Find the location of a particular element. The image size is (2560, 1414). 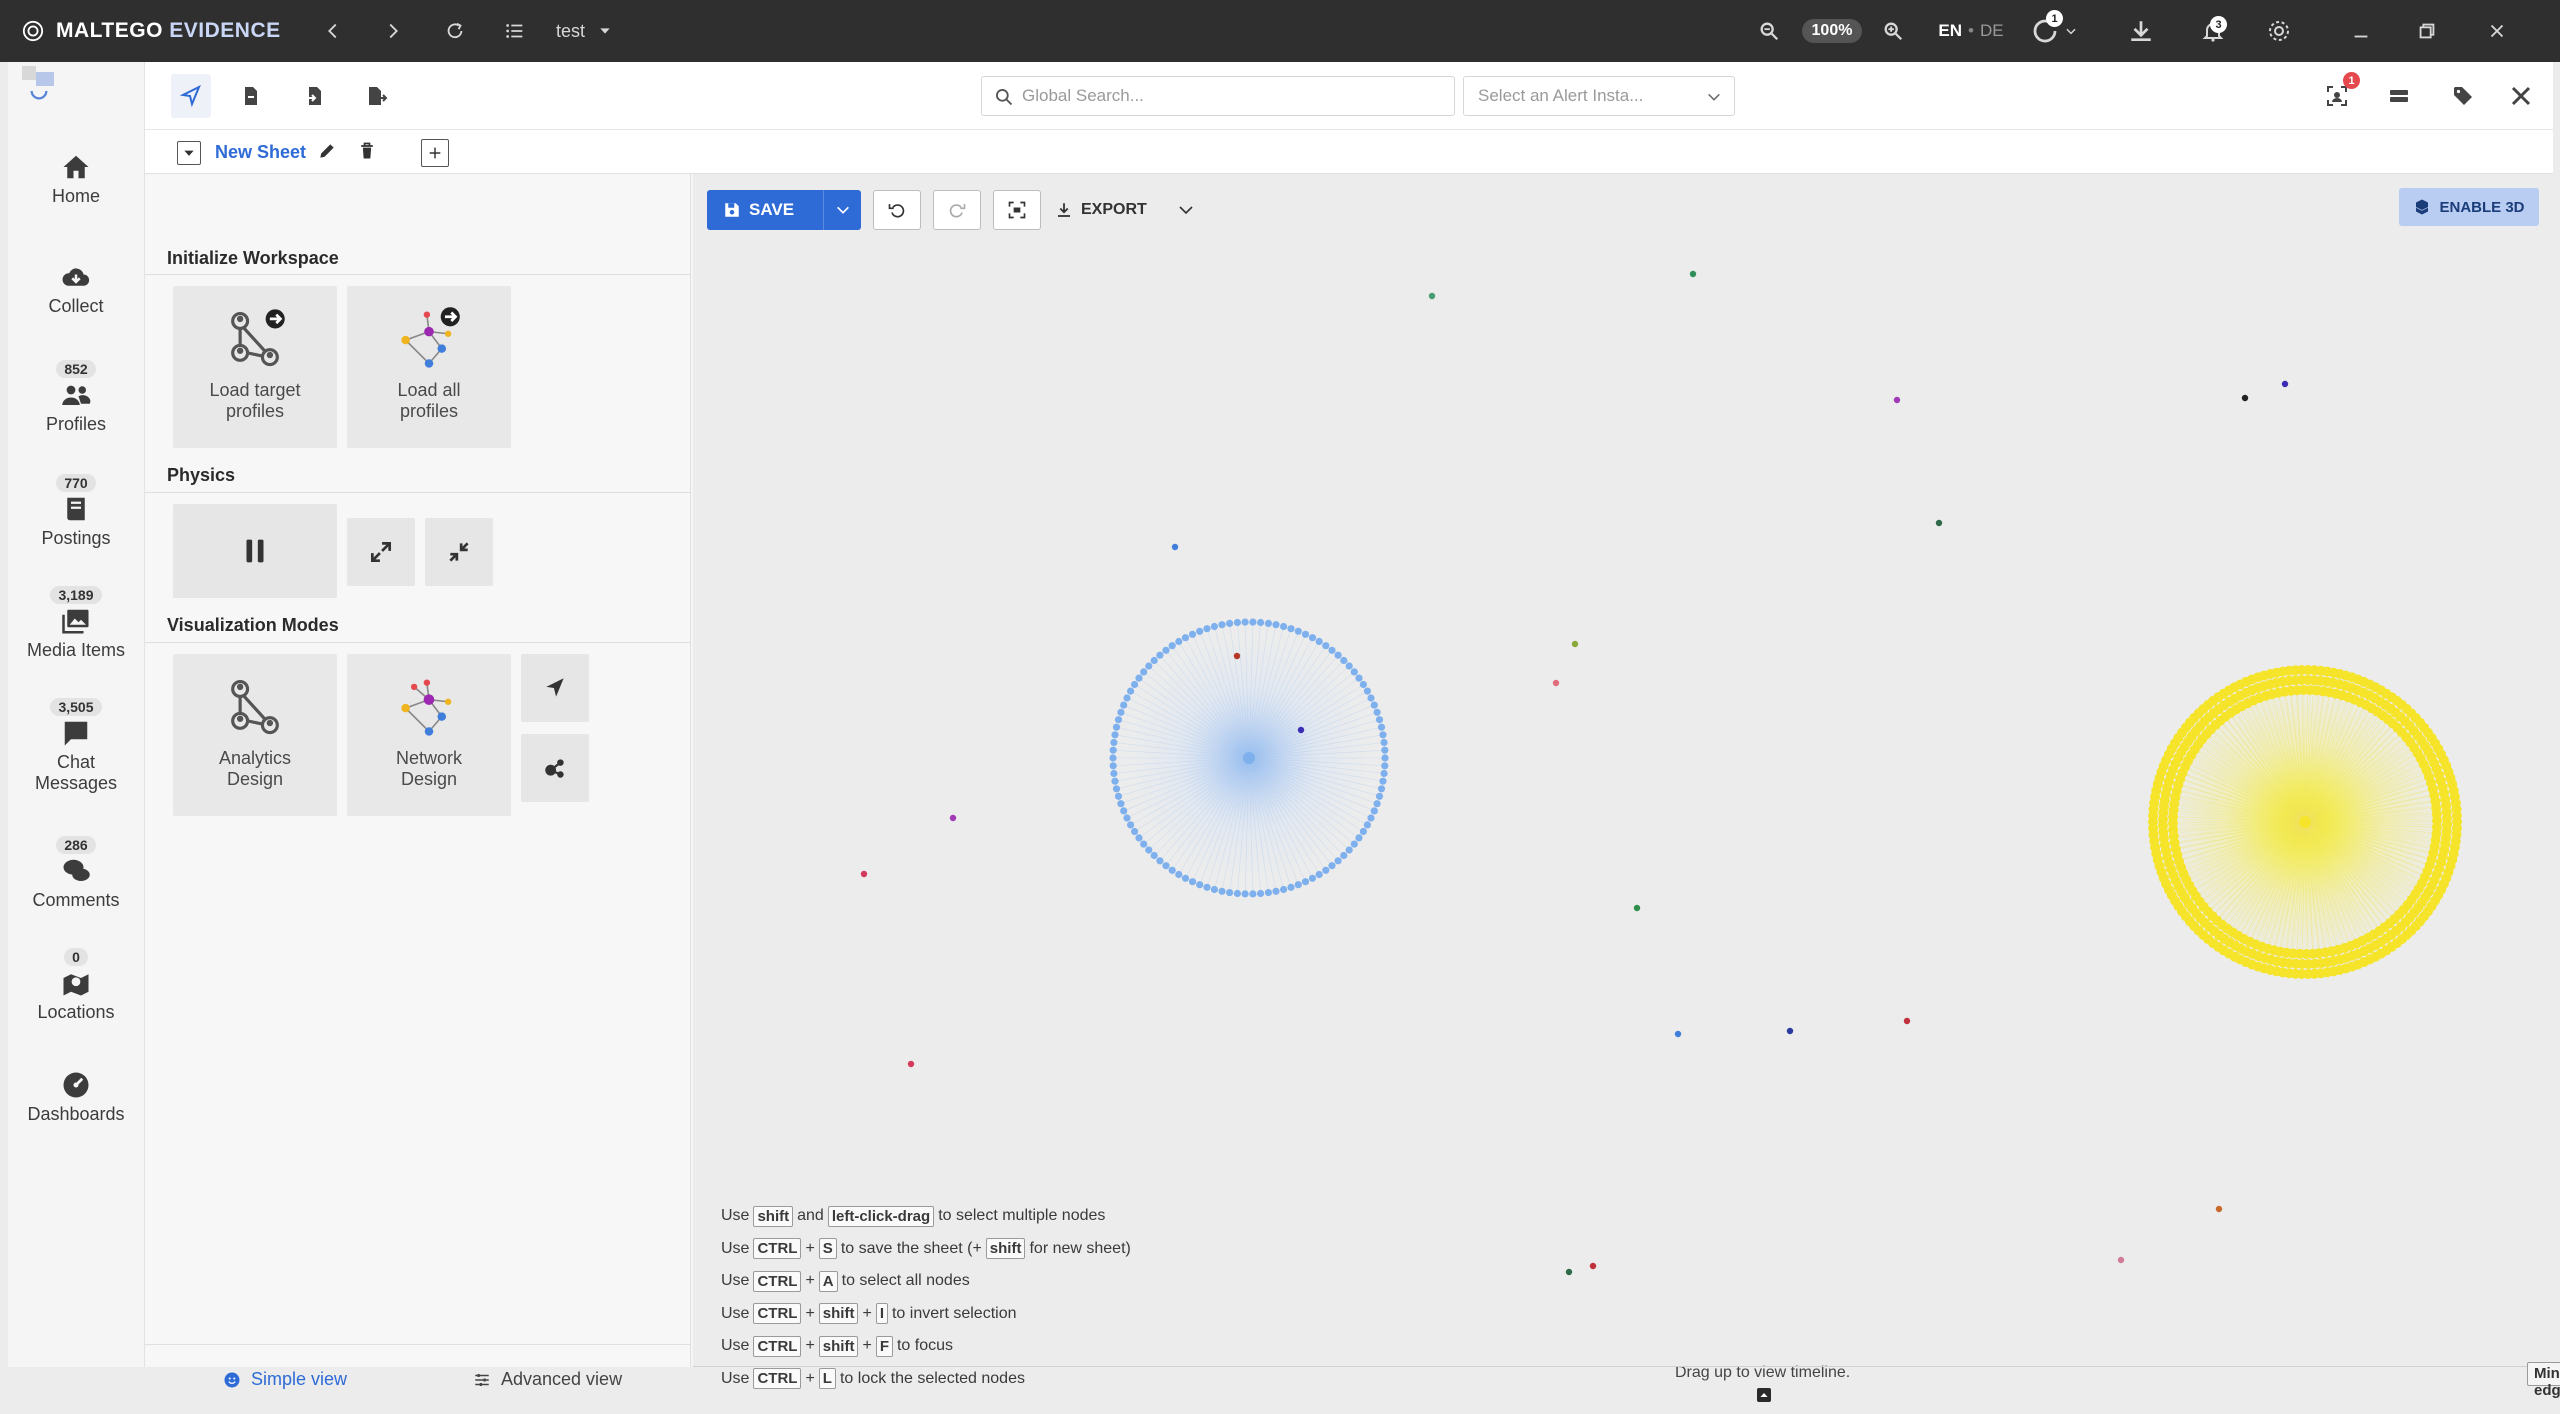

graph-layout-button is located at coordinates (555, 688).